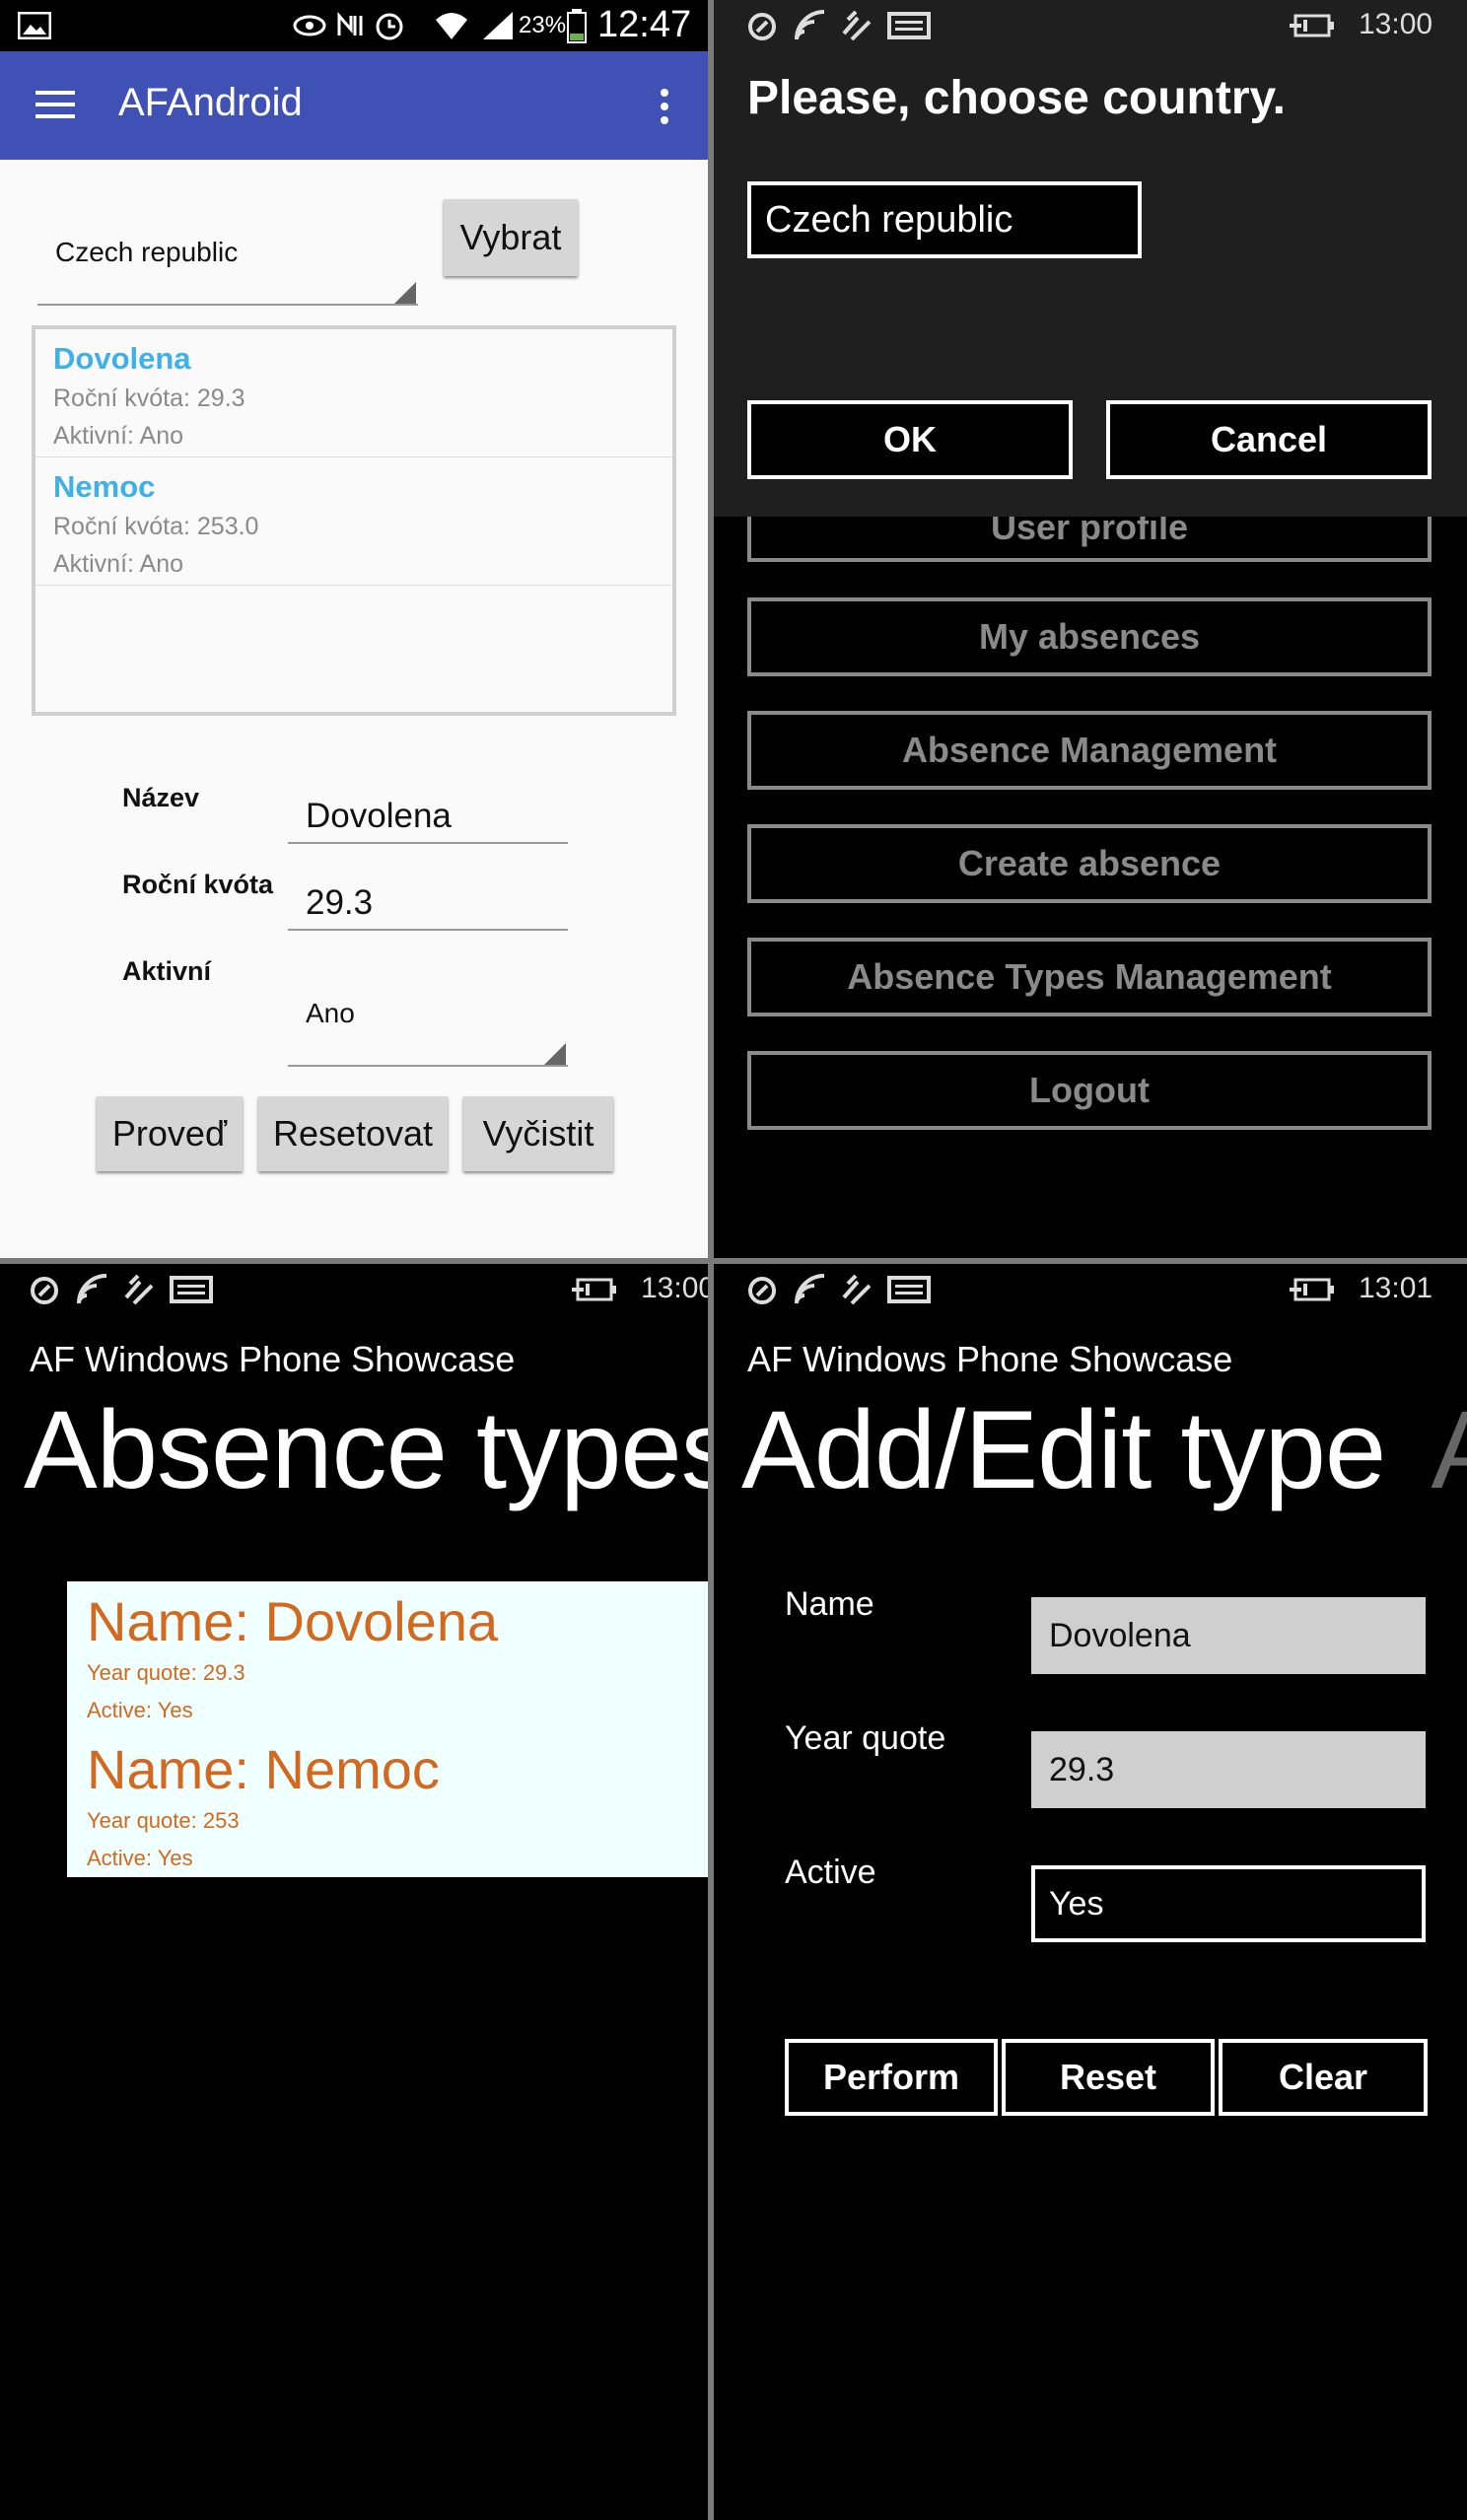 This screenshot has height=2520, width=1467. Describe the element at coordinates (293, 1621) in the screenshot. I see `item-name: Name: Dovolena` at that location.